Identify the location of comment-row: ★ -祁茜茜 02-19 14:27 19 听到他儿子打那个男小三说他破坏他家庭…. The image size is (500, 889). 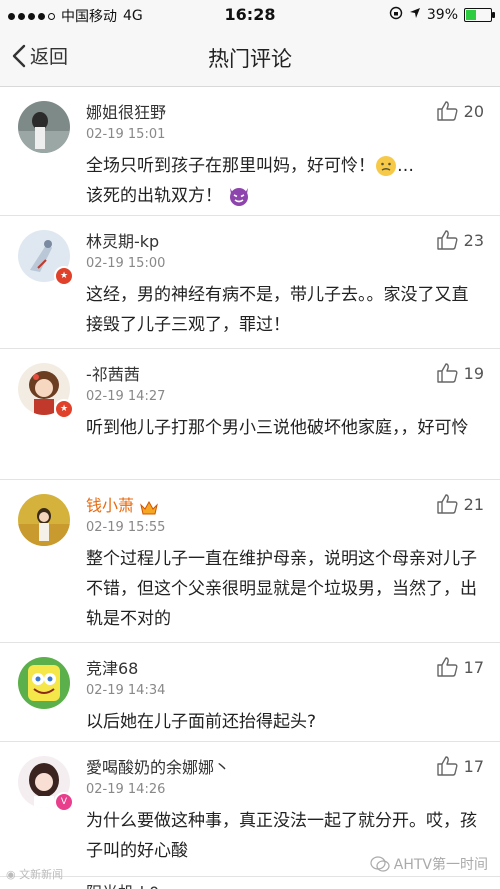
(250, 414).